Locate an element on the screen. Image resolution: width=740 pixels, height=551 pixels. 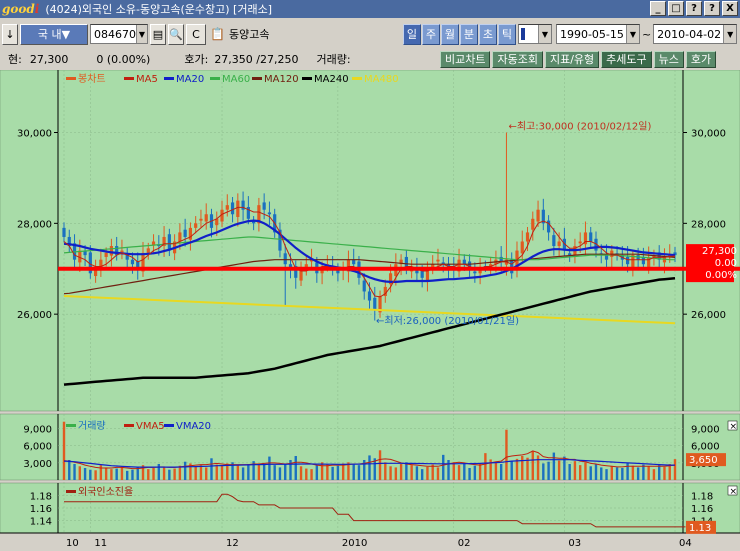
tab-day: 일 is located at coordinates (411, 34).